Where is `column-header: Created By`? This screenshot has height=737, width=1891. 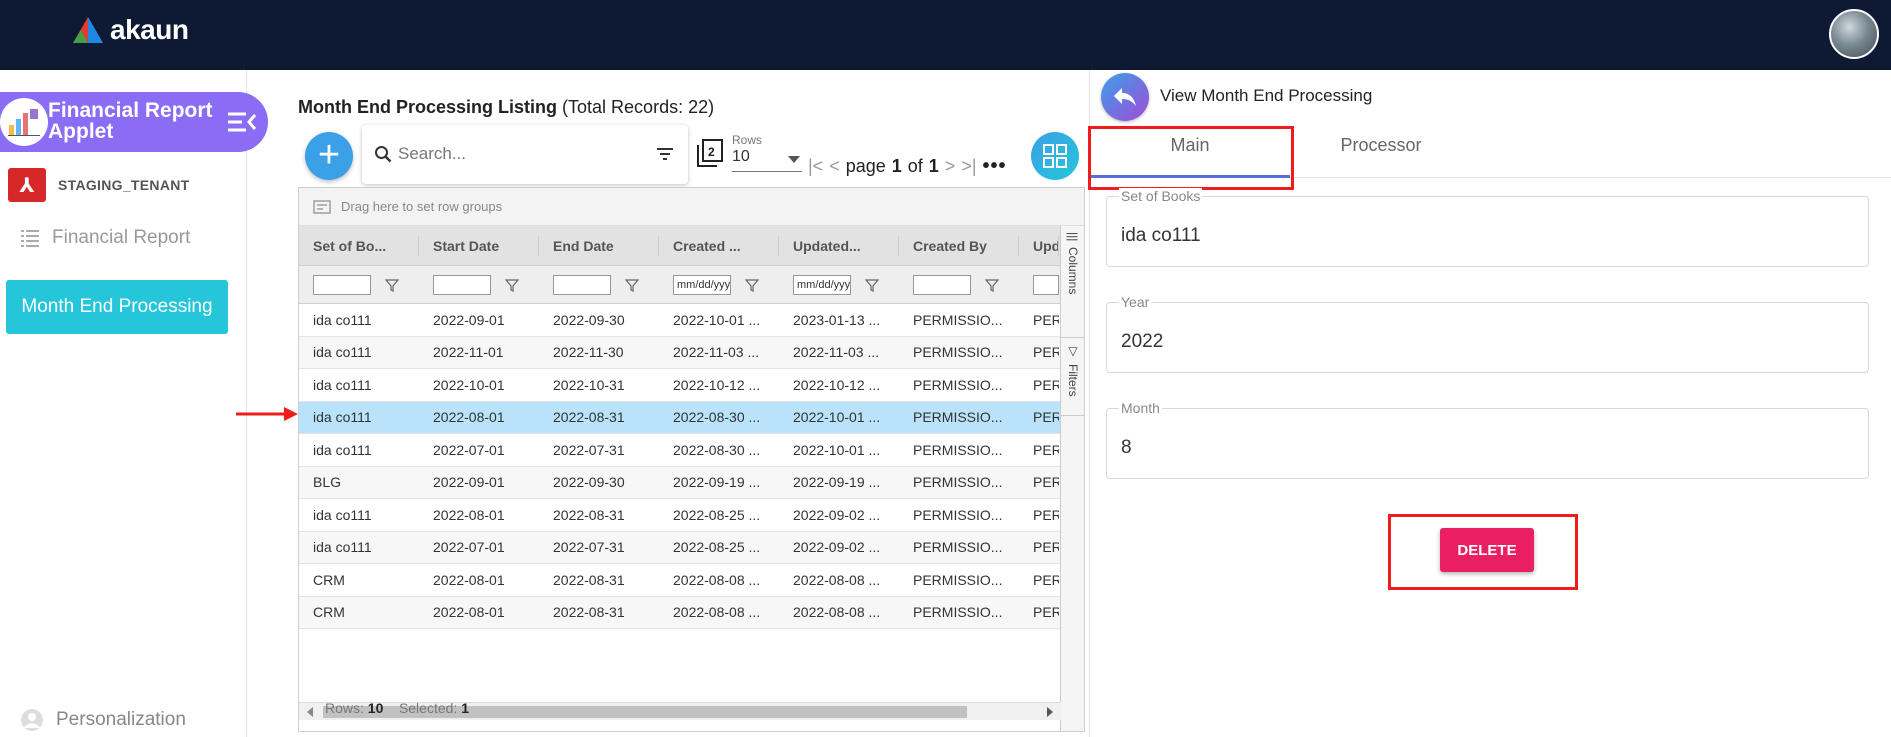 column-header: Created By is located at coordinates (959, 245).